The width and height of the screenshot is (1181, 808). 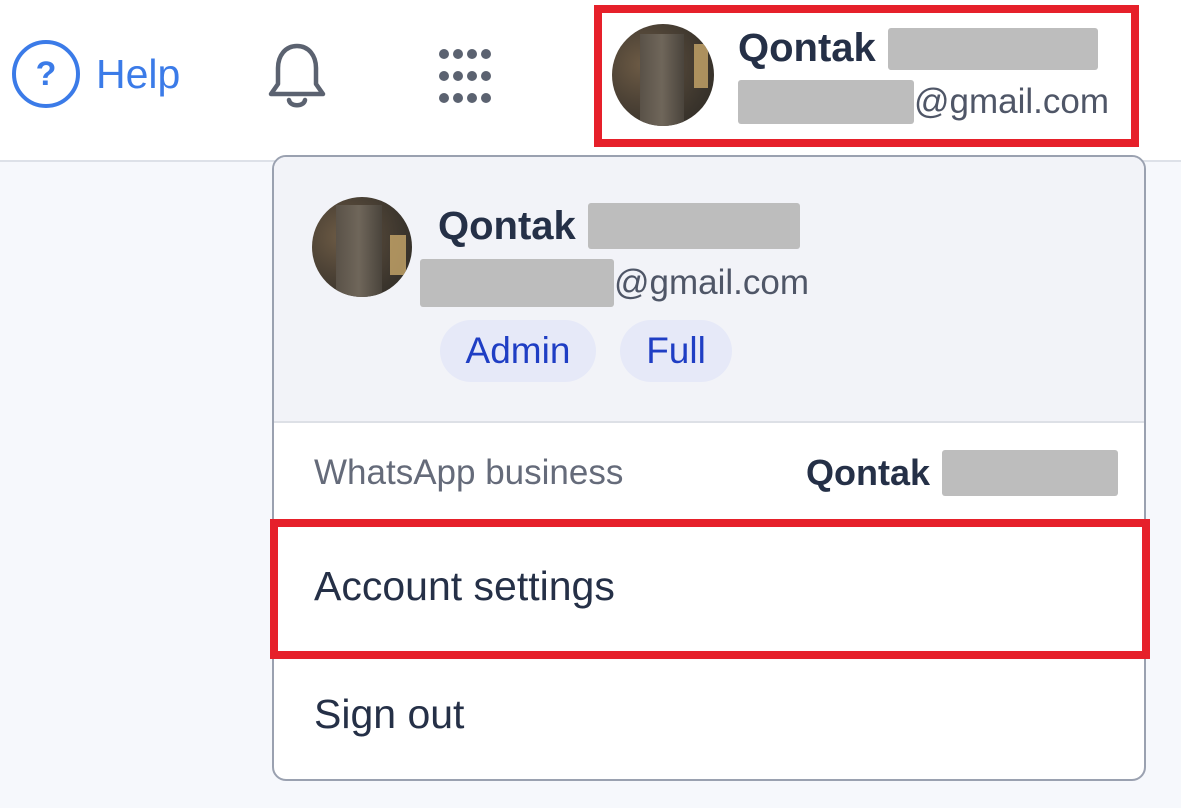 What do you see at coordinates (807, 48) in the screenshot?
I see `profile-name: Qontak` at bounding box center [807, 48].